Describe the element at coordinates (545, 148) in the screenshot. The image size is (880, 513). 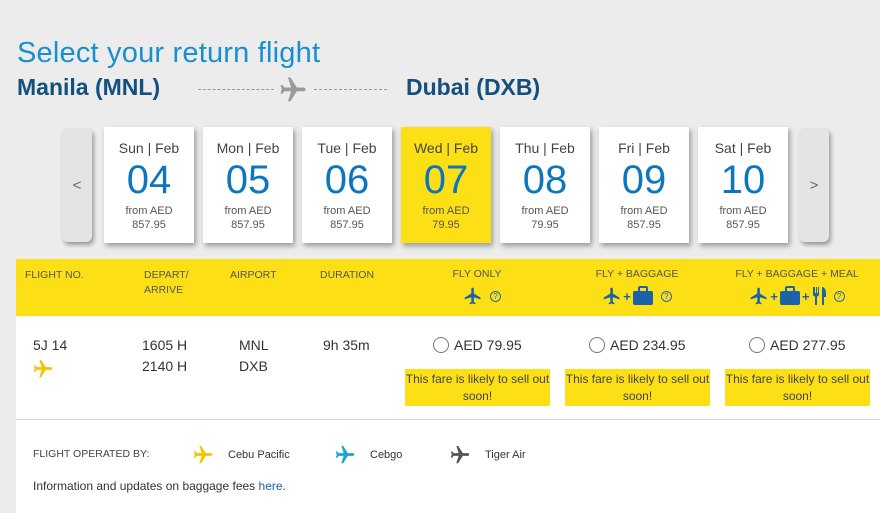
I see `date-card-day: Thu | Feb` at that location.